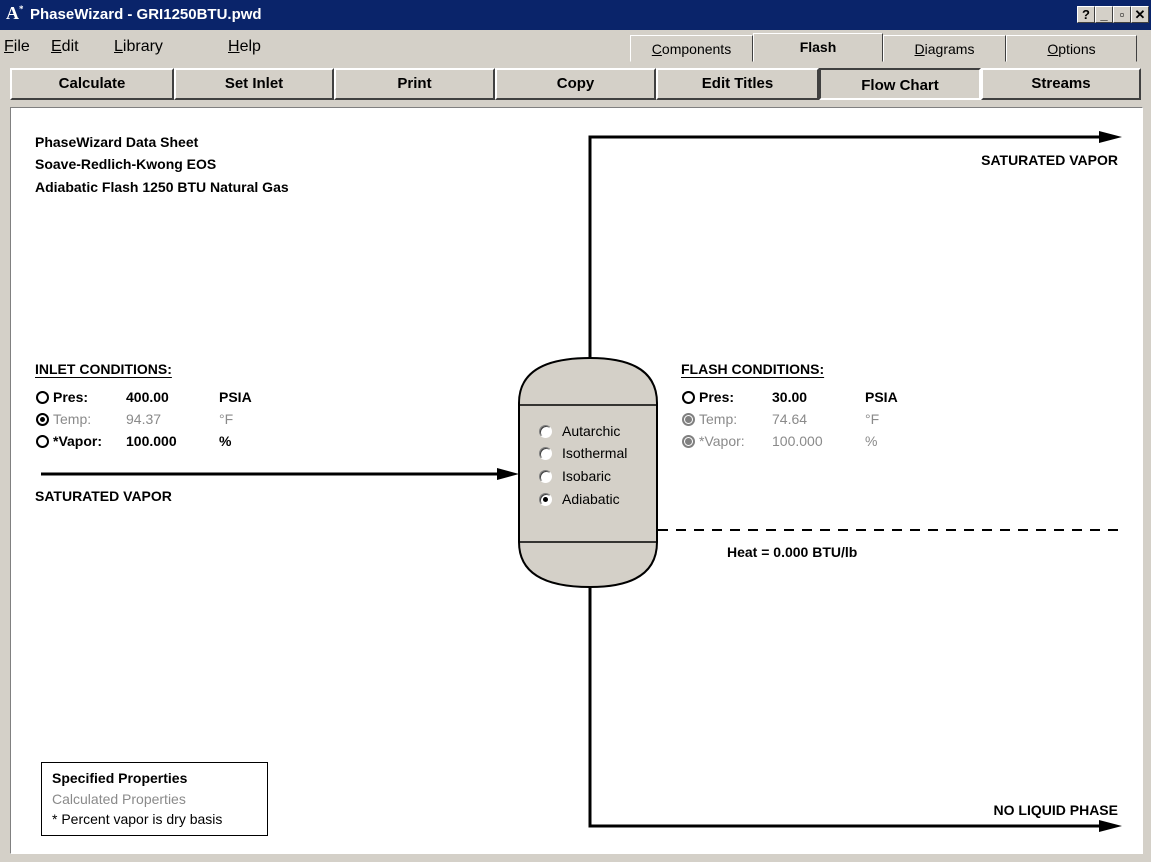 This screenshot has height=862, width=1151. What do you see at coordinates (1049, 160) in the screenshot?
I see `vapor-outlet-label: SATURATED VAPOR` at bounding box center [1049, 160].